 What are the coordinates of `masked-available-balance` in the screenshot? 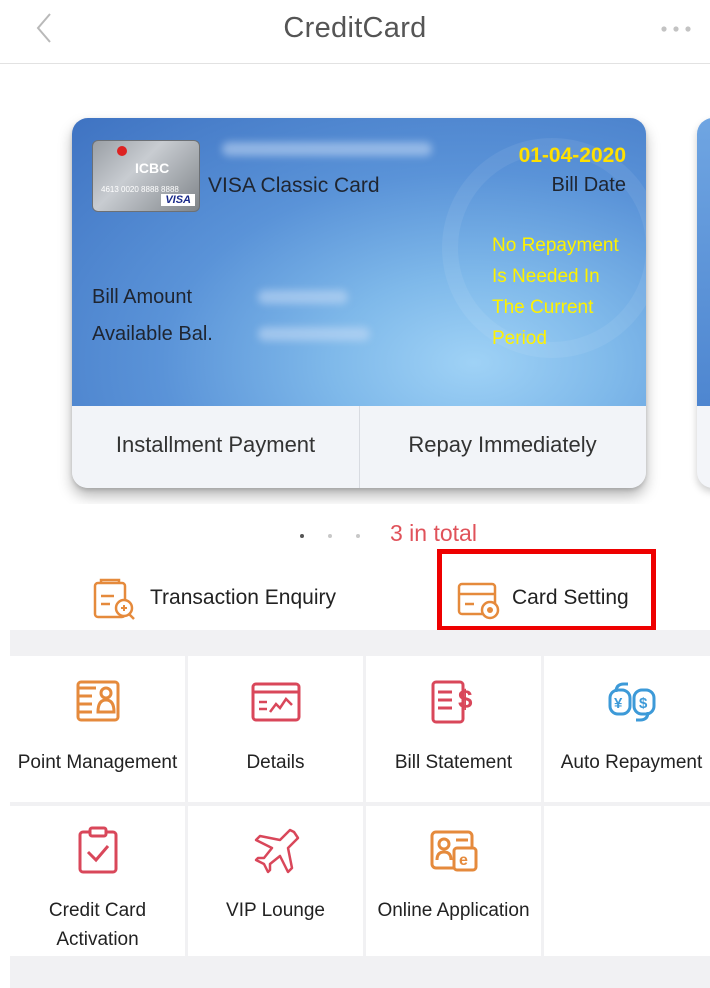 It's located at (314, 334).